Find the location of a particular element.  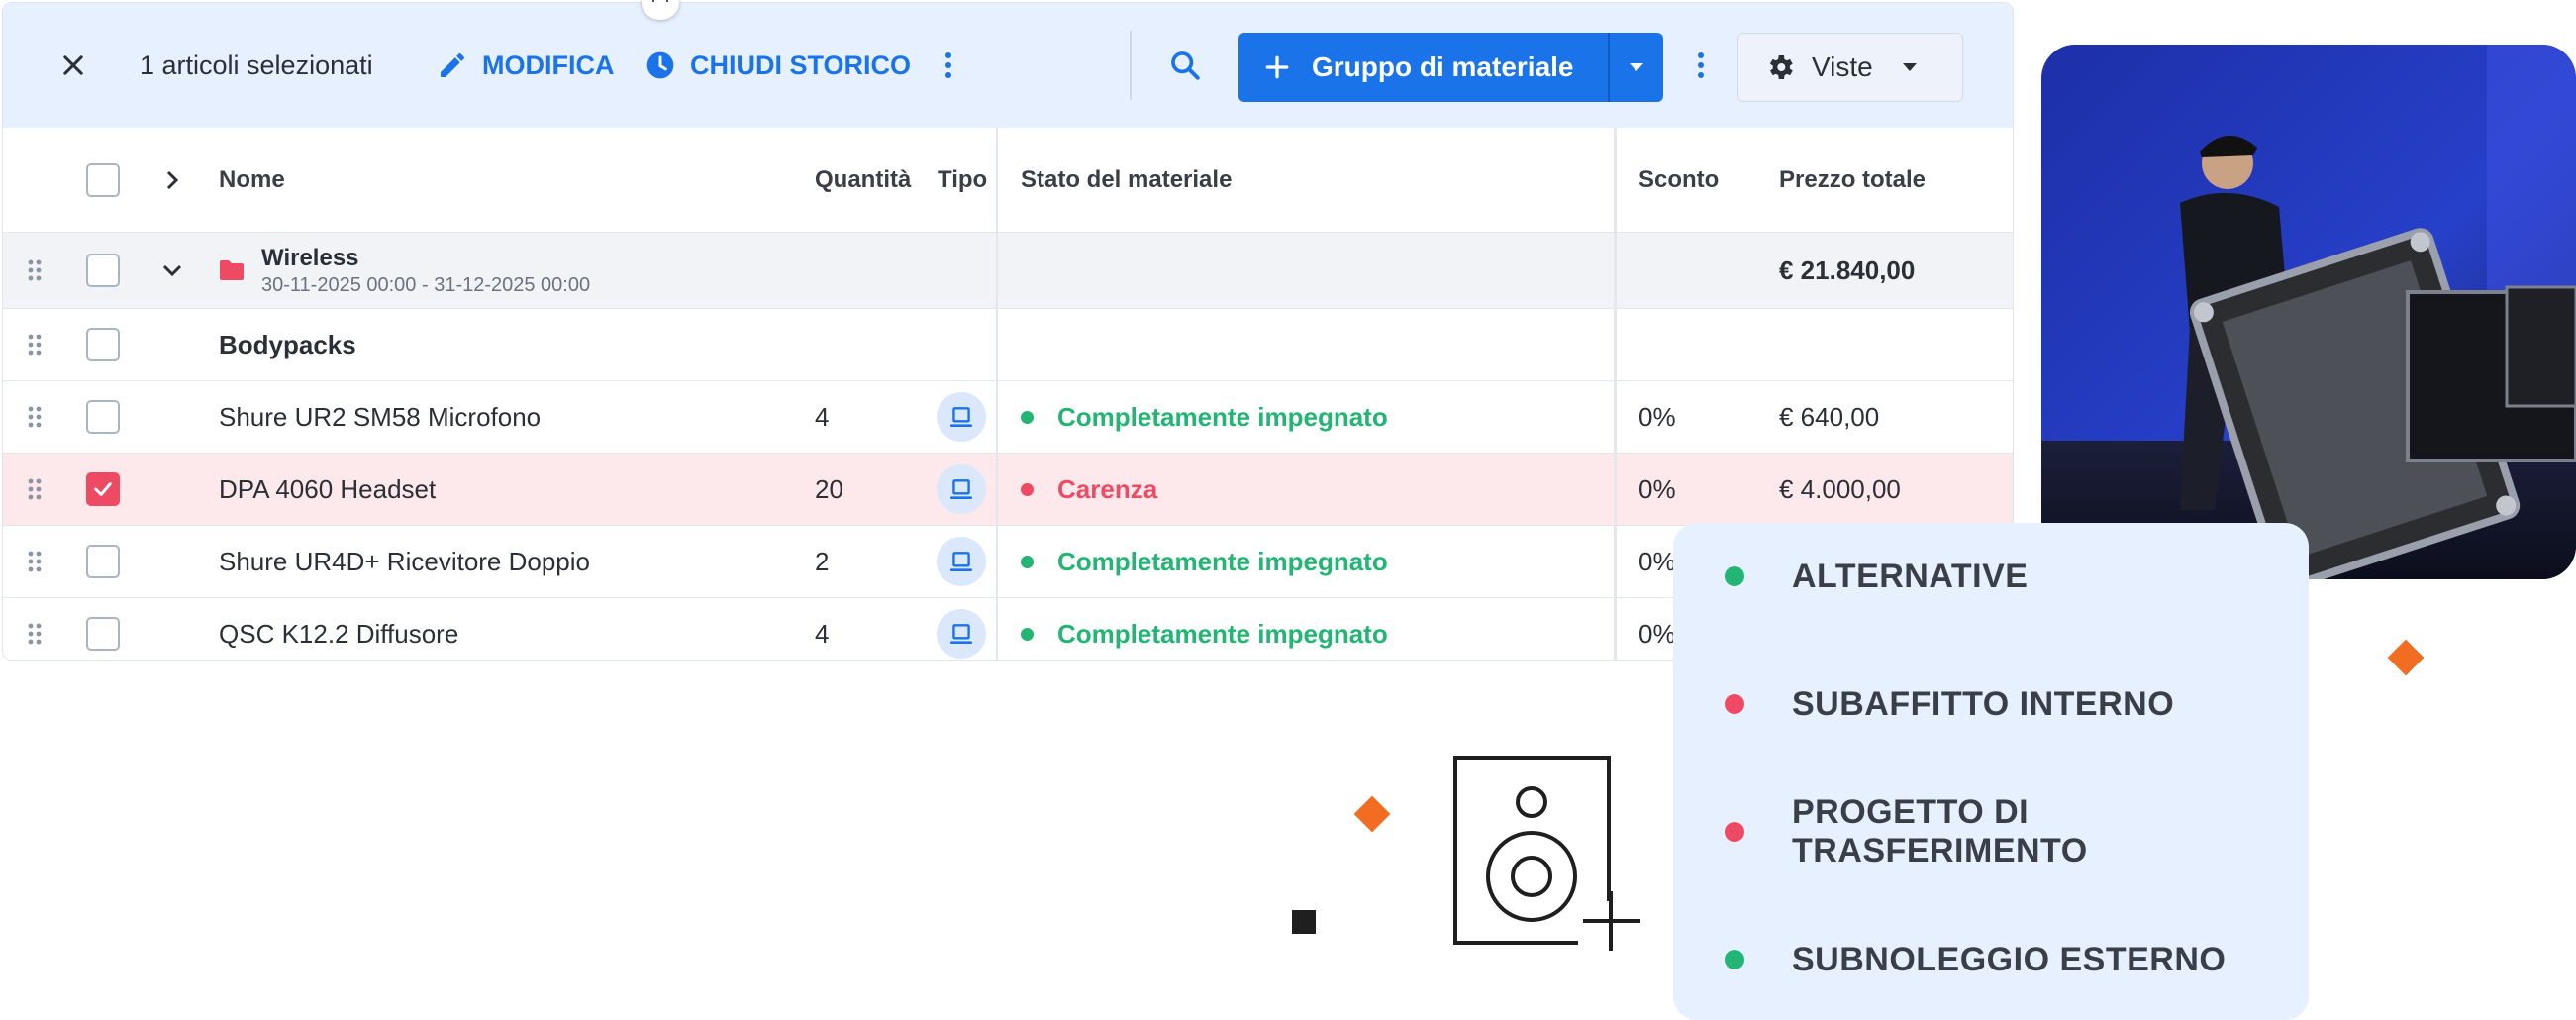

search-button is located at coordinates (1185, 65).